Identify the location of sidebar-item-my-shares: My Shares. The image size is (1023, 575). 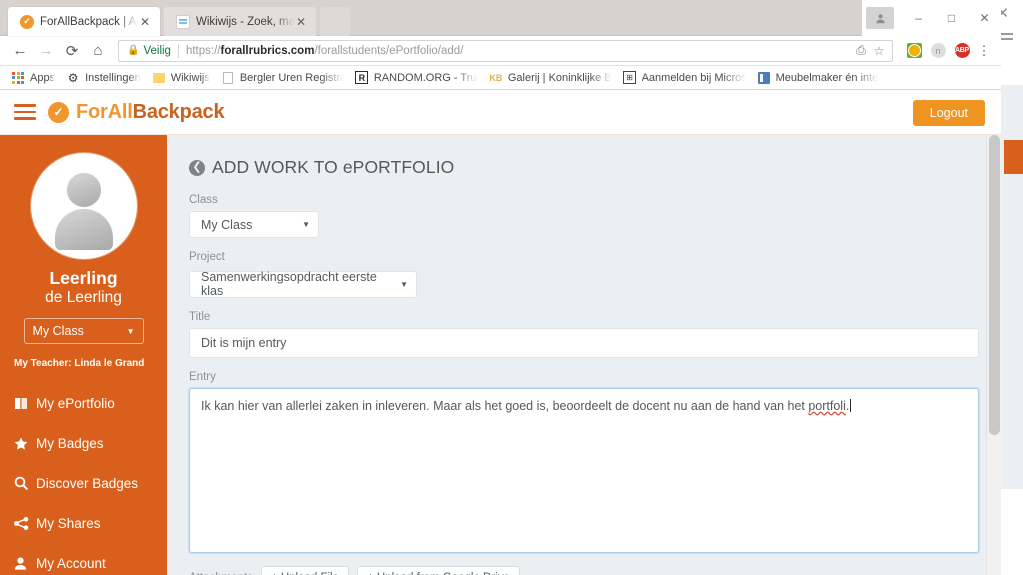
(83, 523).